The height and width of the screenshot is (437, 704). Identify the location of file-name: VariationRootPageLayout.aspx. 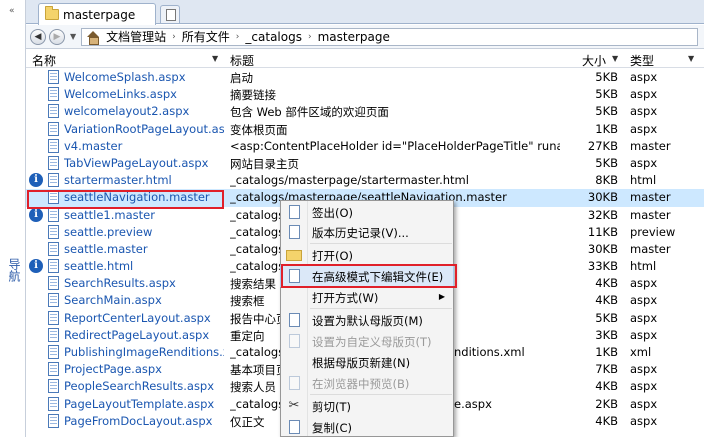
(144, 129).